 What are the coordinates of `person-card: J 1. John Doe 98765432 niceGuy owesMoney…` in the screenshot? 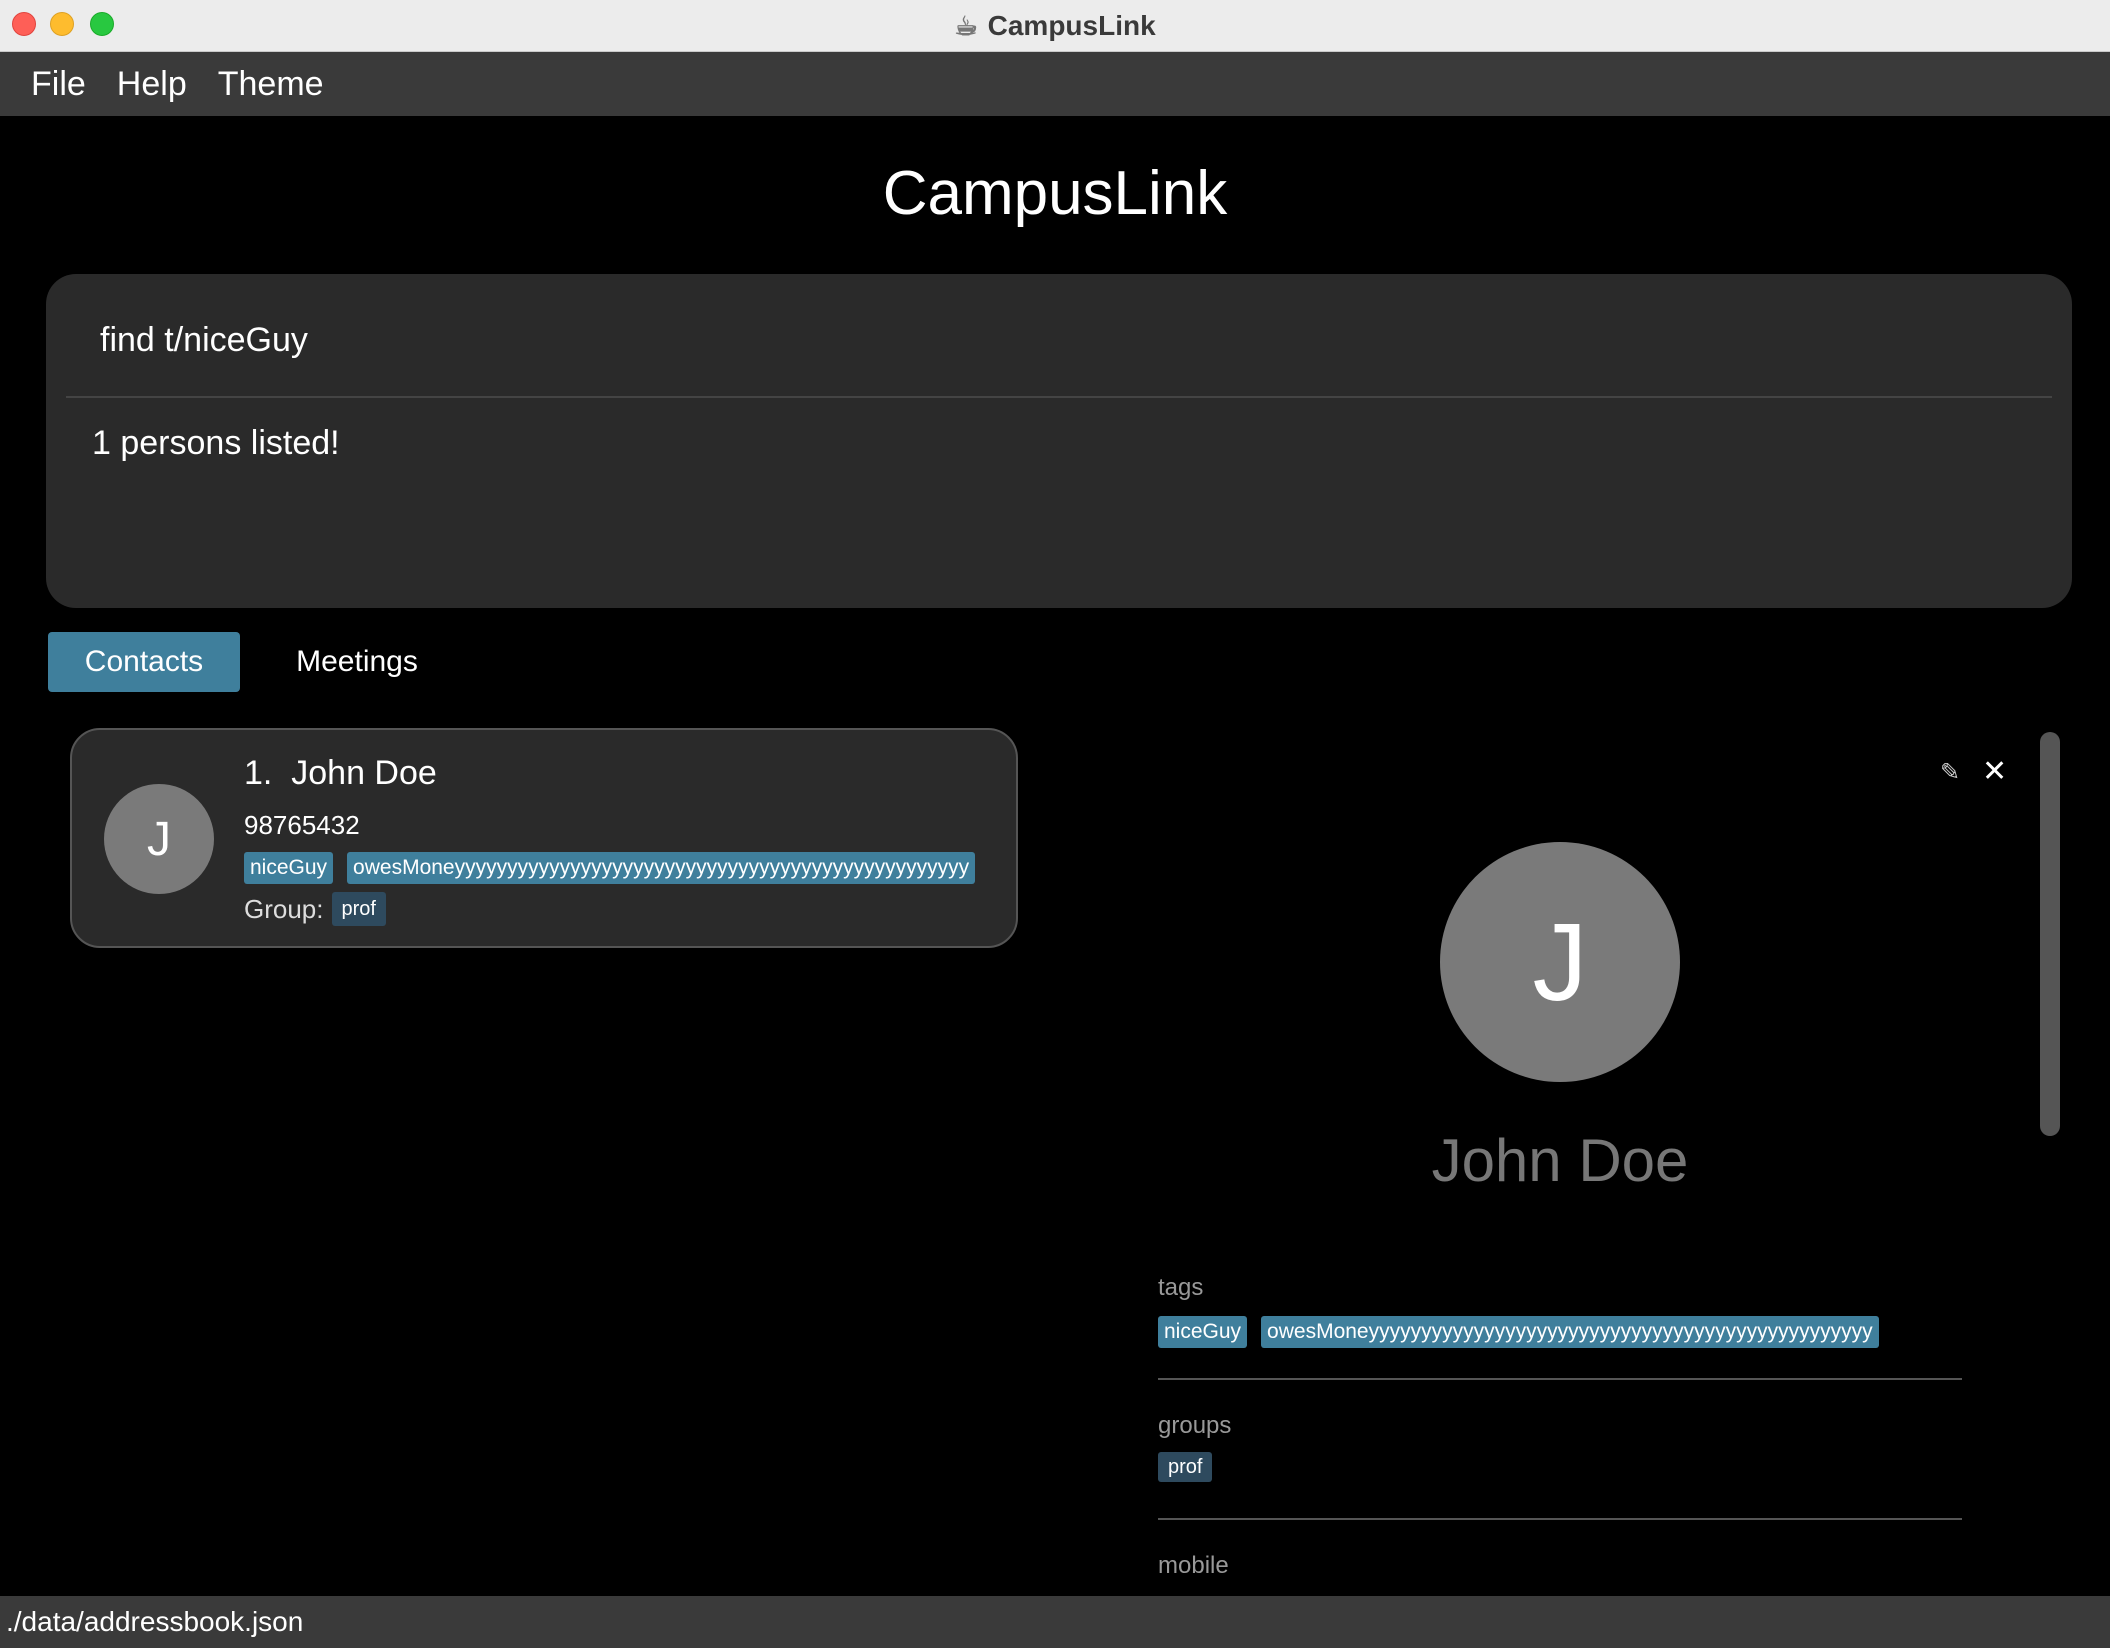 It's located at (544, 838).